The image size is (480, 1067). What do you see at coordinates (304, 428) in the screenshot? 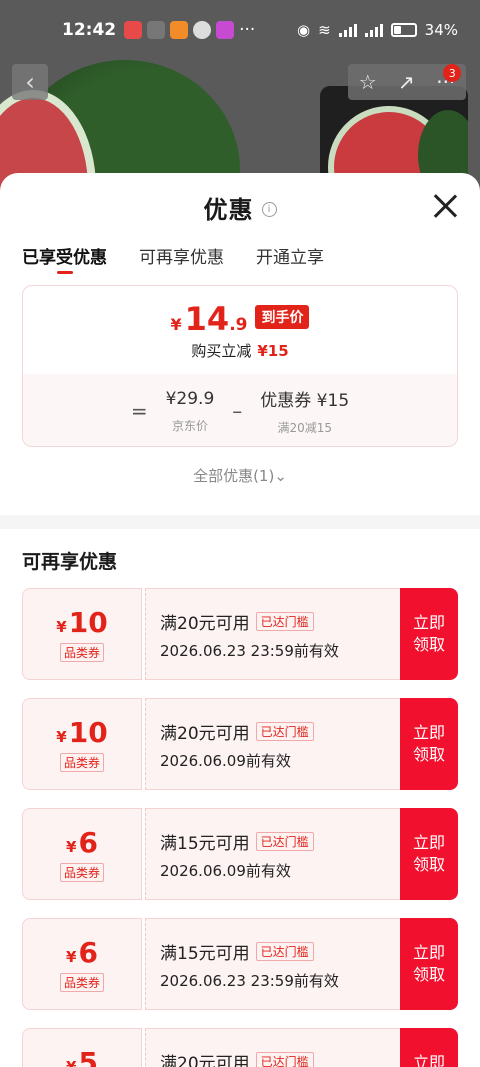
I see `coupon-condition: 满20减15` at bounding box center [304, 428].